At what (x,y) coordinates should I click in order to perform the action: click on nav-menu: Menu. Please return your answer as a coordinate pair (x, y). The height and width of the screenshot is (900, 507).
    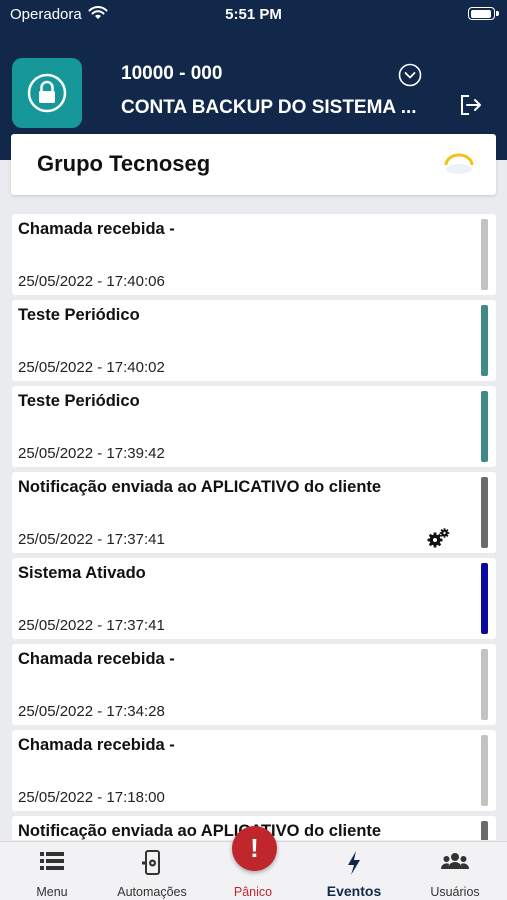
    Looking at the image, I should click on (52, 871).